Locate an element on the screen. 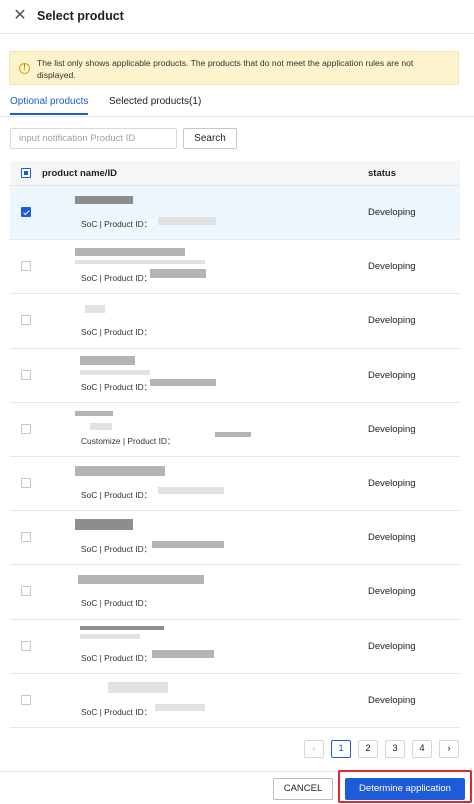  active-tab-indicator is located at coordinates (49, 114).